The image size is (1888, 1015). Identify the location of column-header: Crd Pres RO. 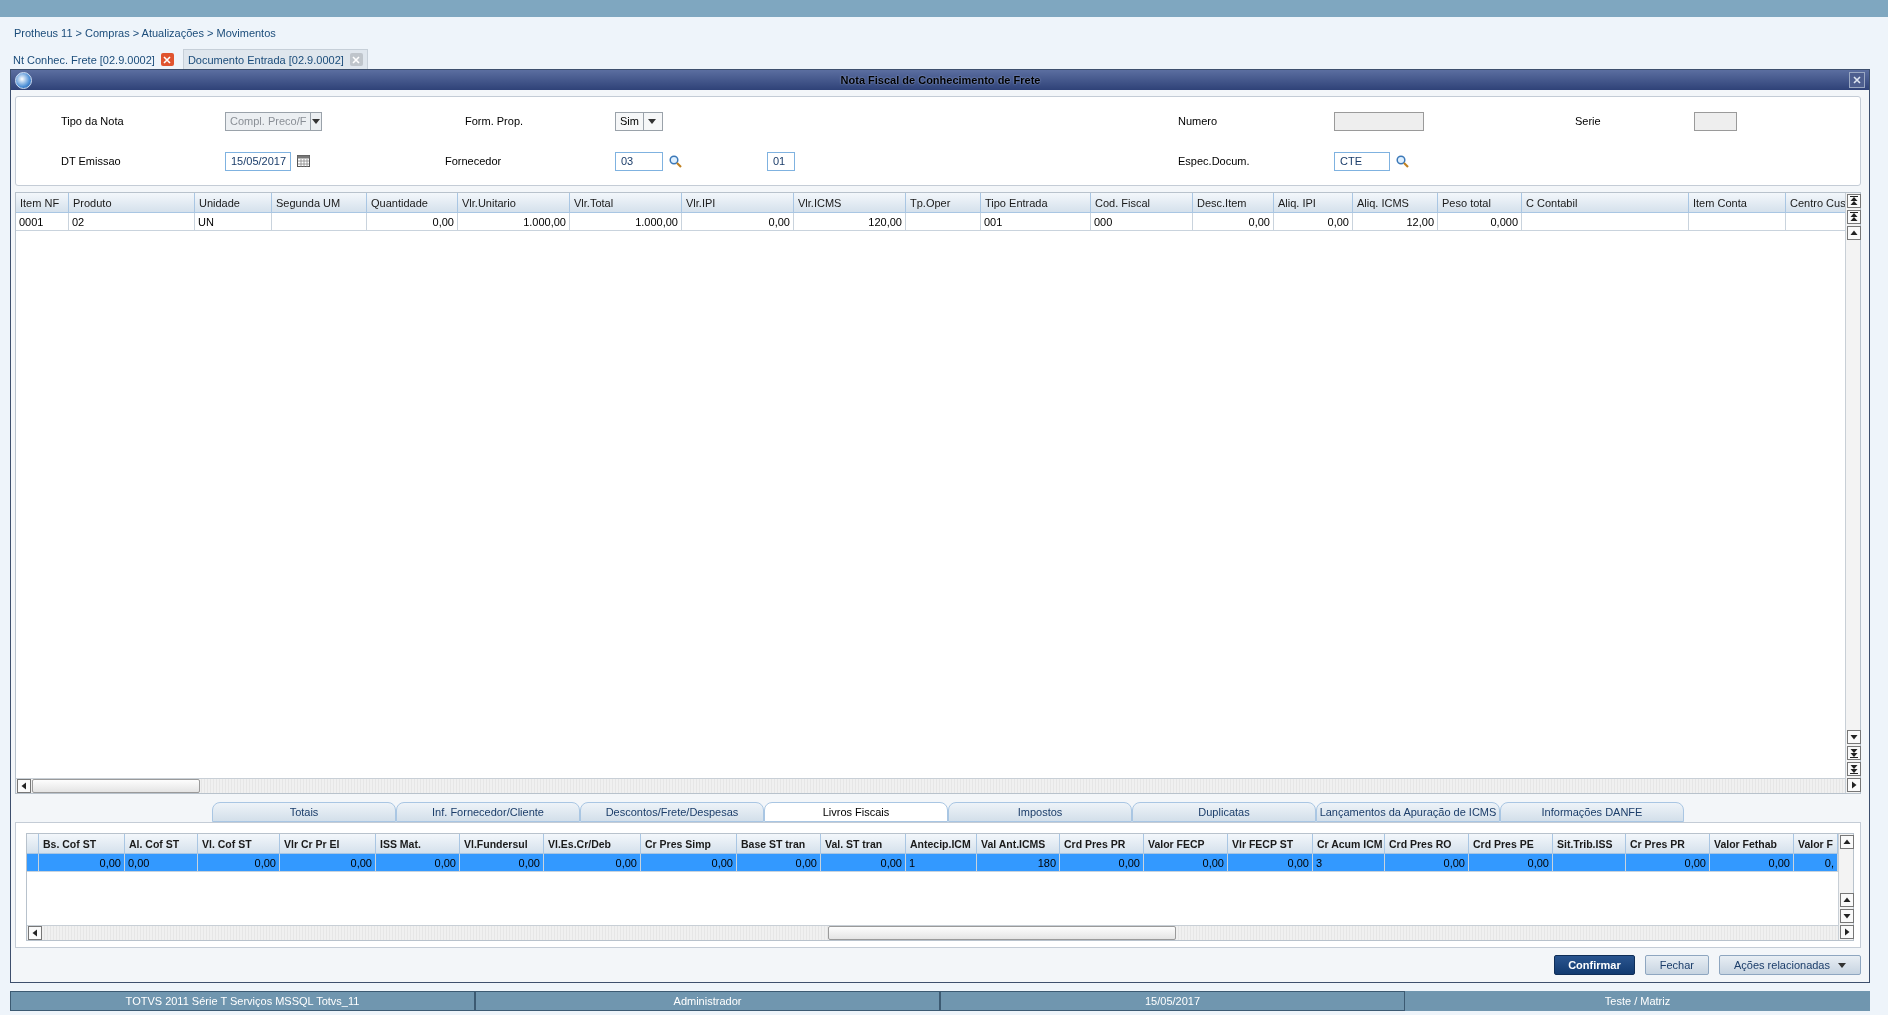
(1427, 843).